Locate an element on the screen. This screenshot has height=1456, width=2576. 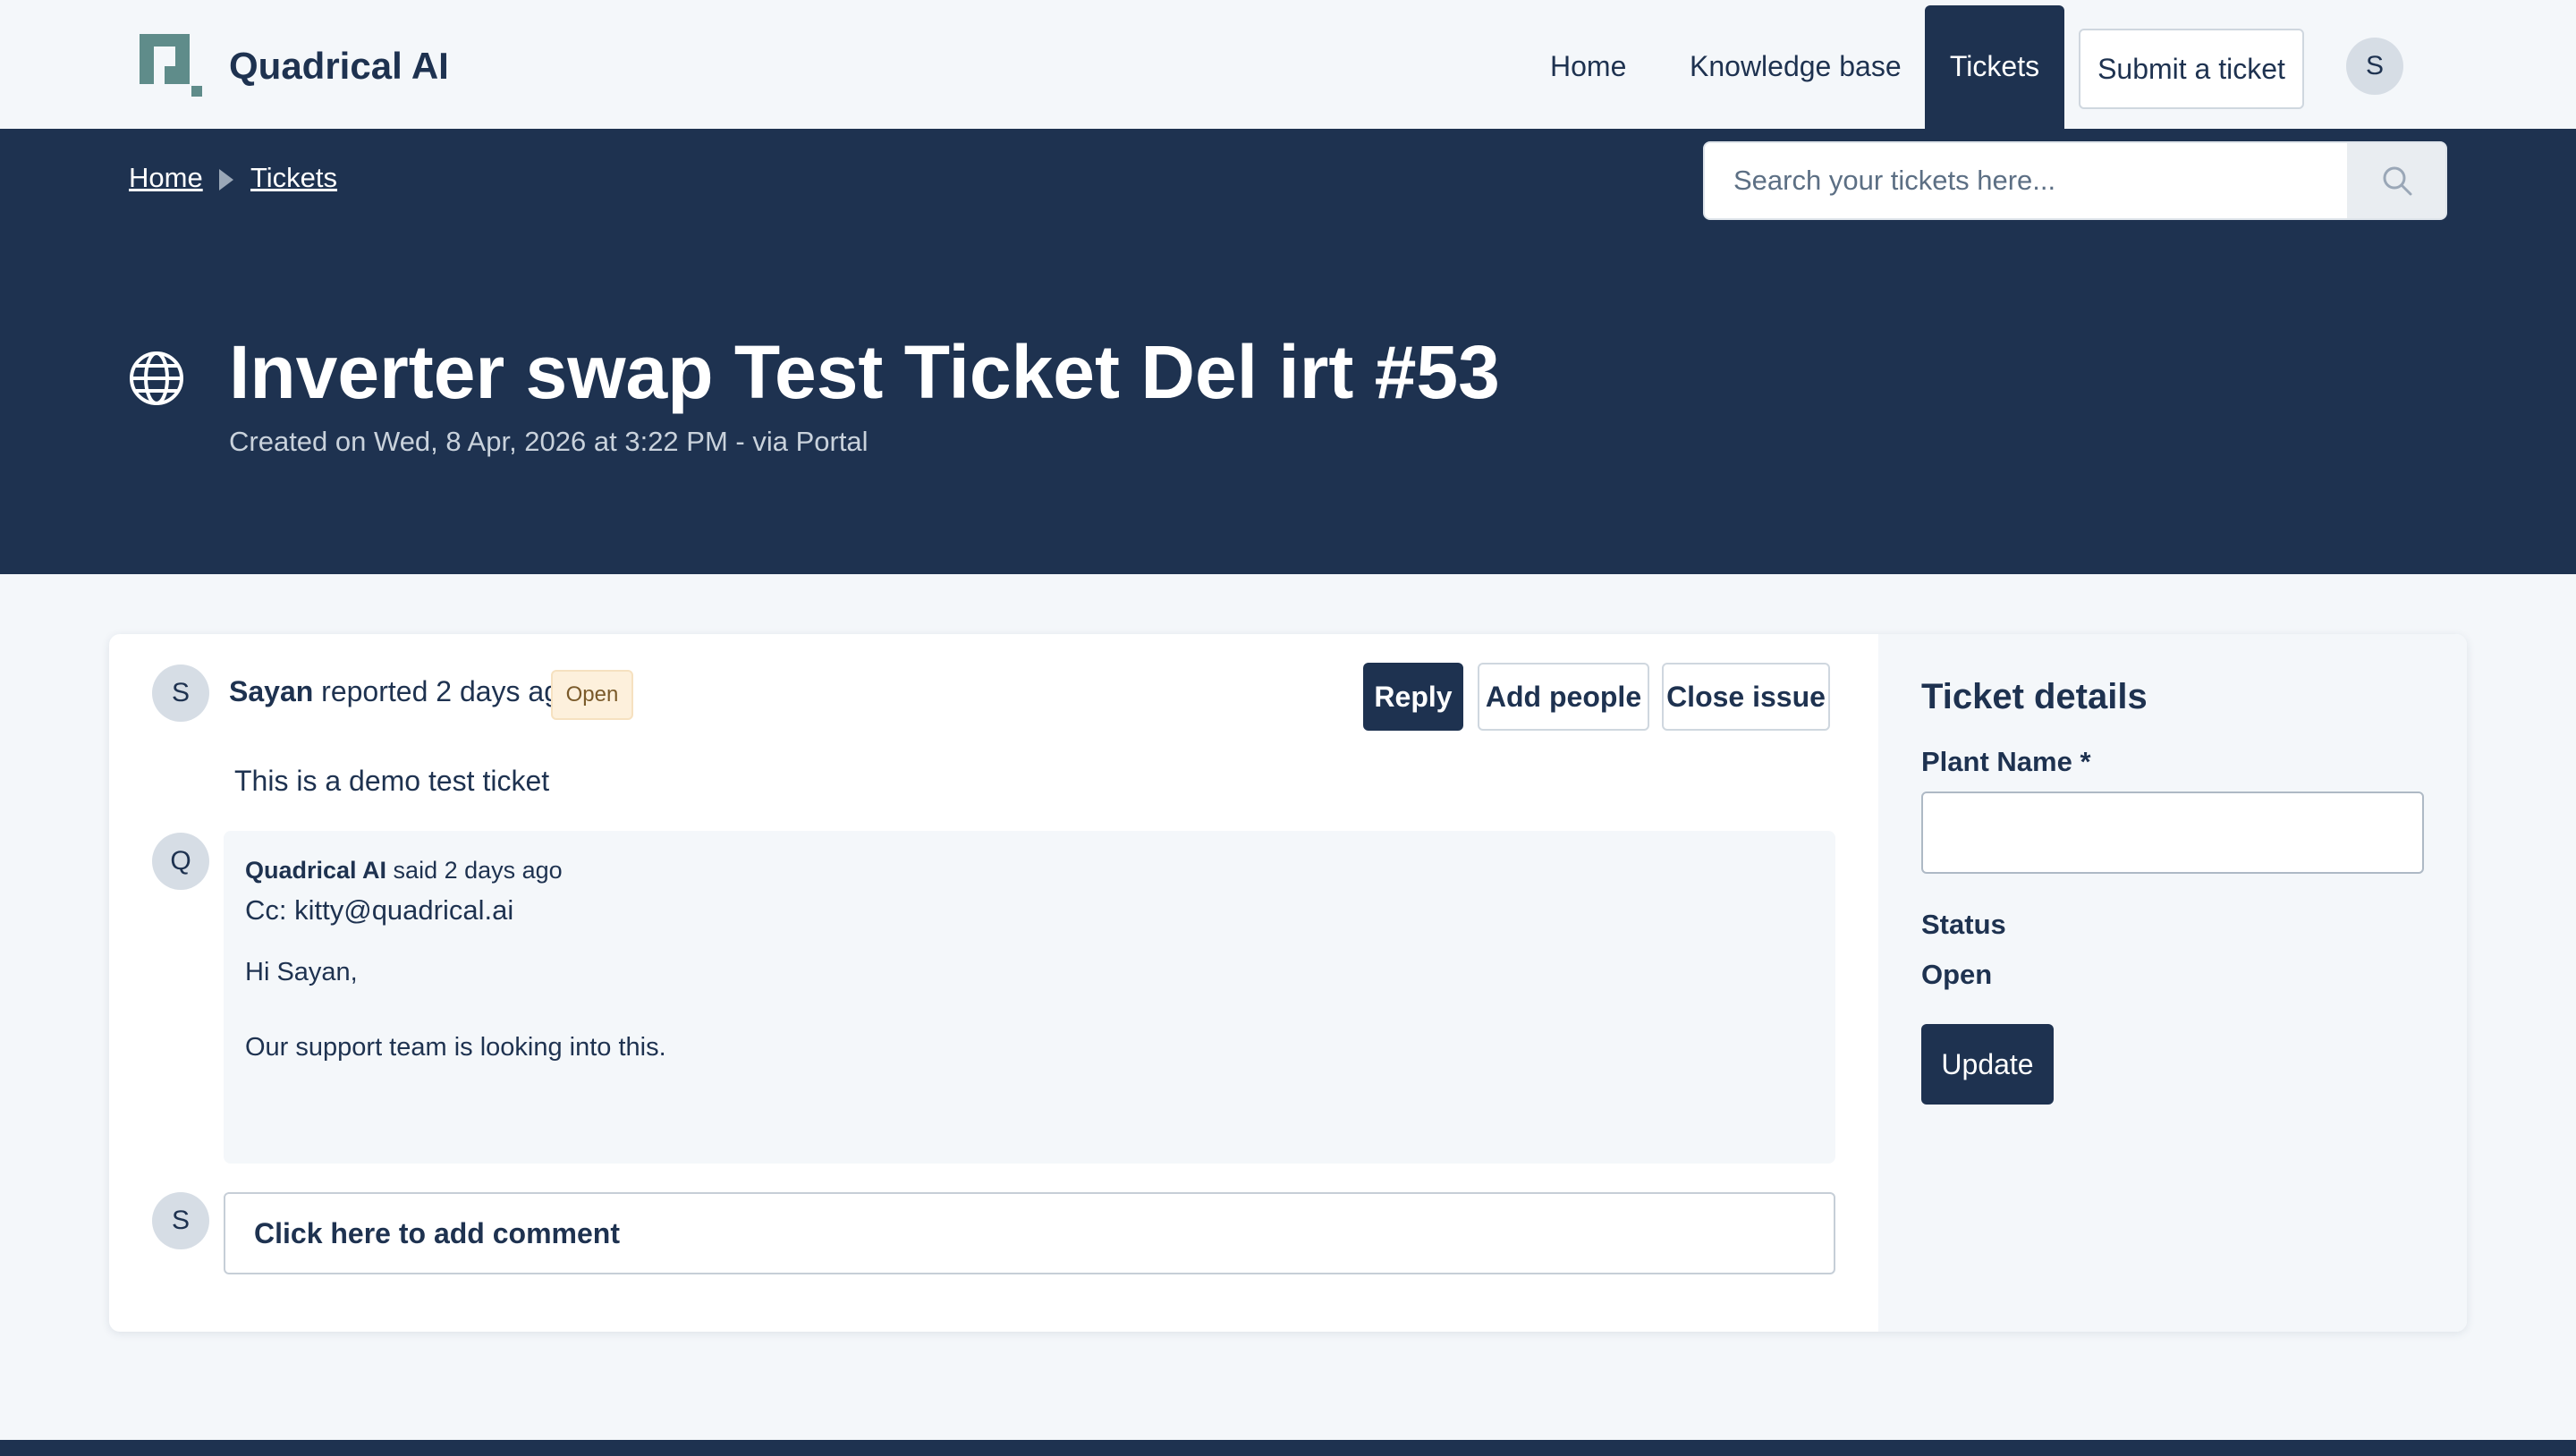
reporter-line: Sayan reported 2 days ago is located at coordinates (402, 691).